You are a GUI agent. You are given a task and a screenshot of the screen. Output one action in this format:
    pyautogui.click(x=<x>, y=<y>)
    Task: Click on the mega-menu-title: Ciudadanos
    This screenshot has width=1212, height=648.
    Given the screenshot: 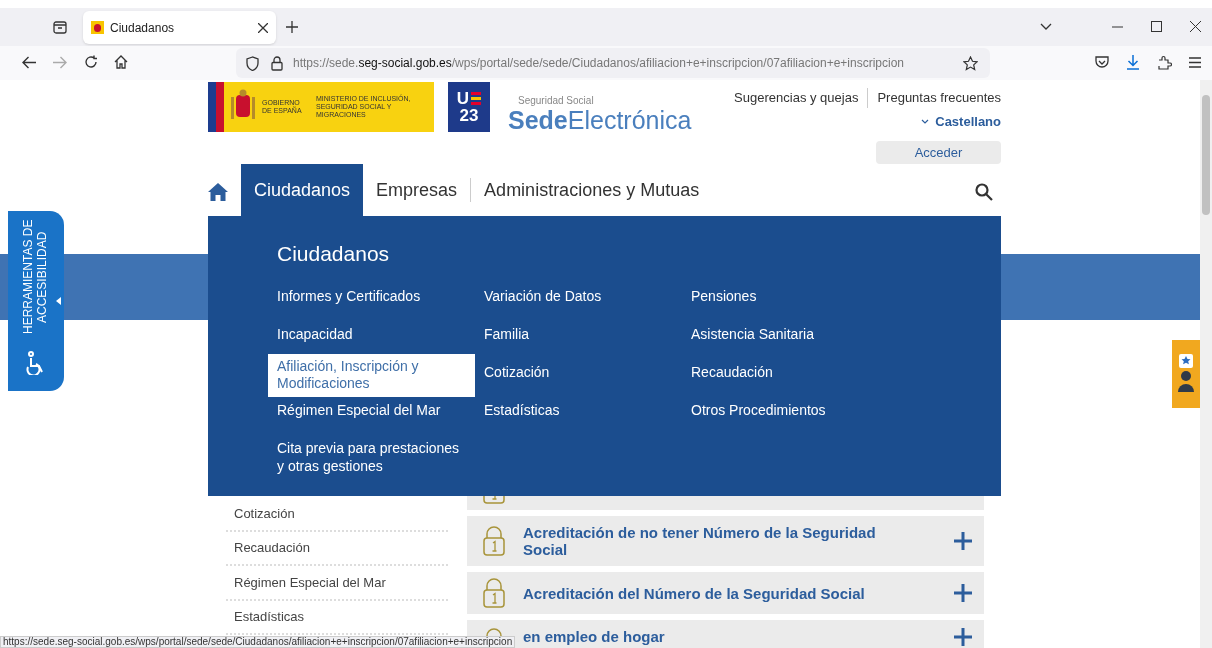 What is the action you would take?
    pyautogui.click(x=334, y=254)
    